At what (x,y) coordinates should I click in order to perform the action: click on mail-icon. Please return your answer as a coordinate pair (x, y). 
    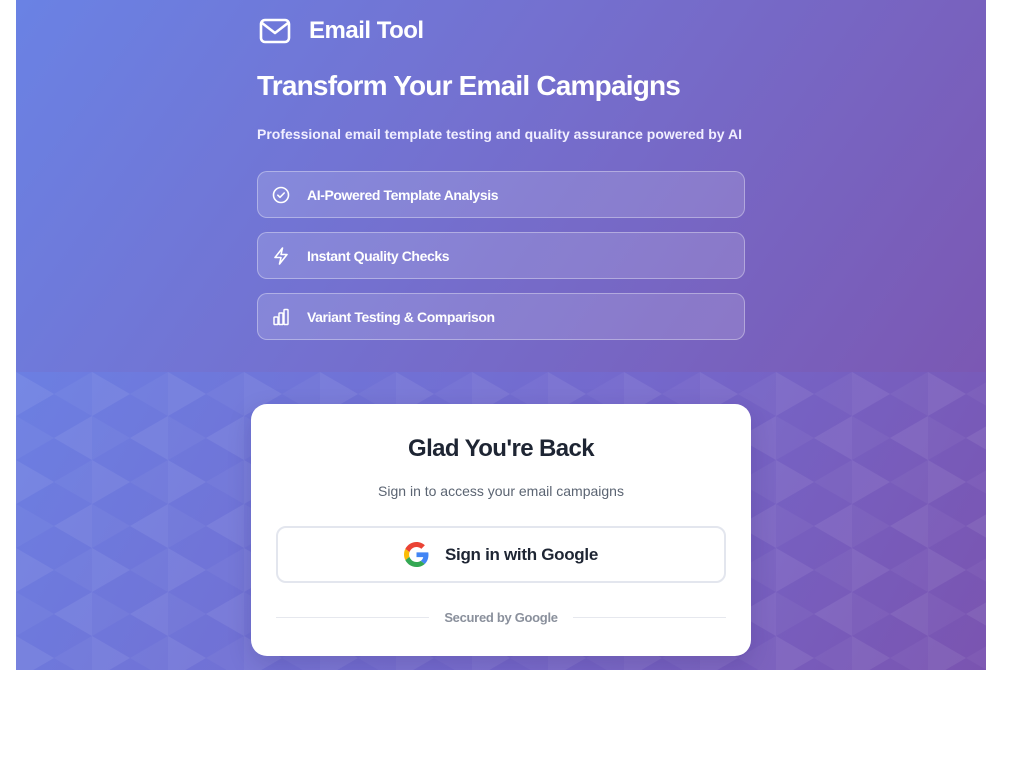
    Looking at the image, I should click on (275, 31).